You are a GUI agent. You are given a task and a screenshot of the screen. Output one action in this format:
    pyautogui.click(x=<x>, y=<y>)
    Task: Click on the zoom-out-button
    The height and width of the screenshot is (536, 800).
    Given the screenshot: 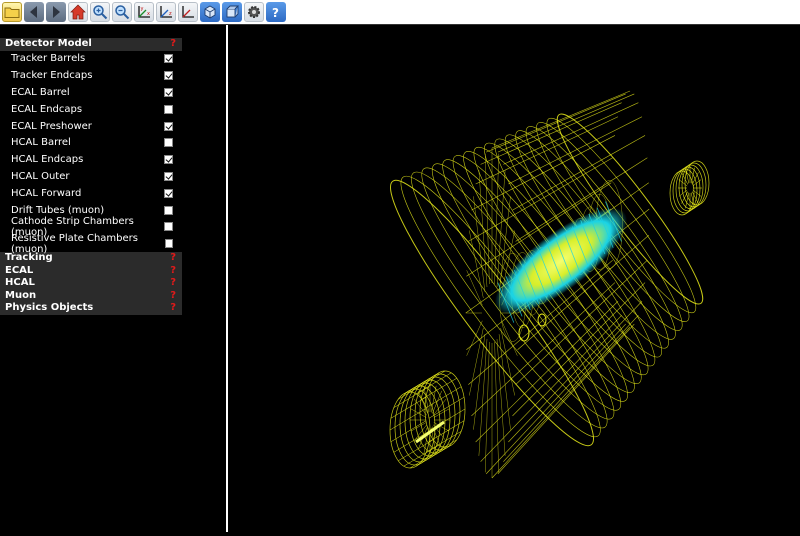 What is the action you would take?
    pyautogui.click(x=122, y=12)
    